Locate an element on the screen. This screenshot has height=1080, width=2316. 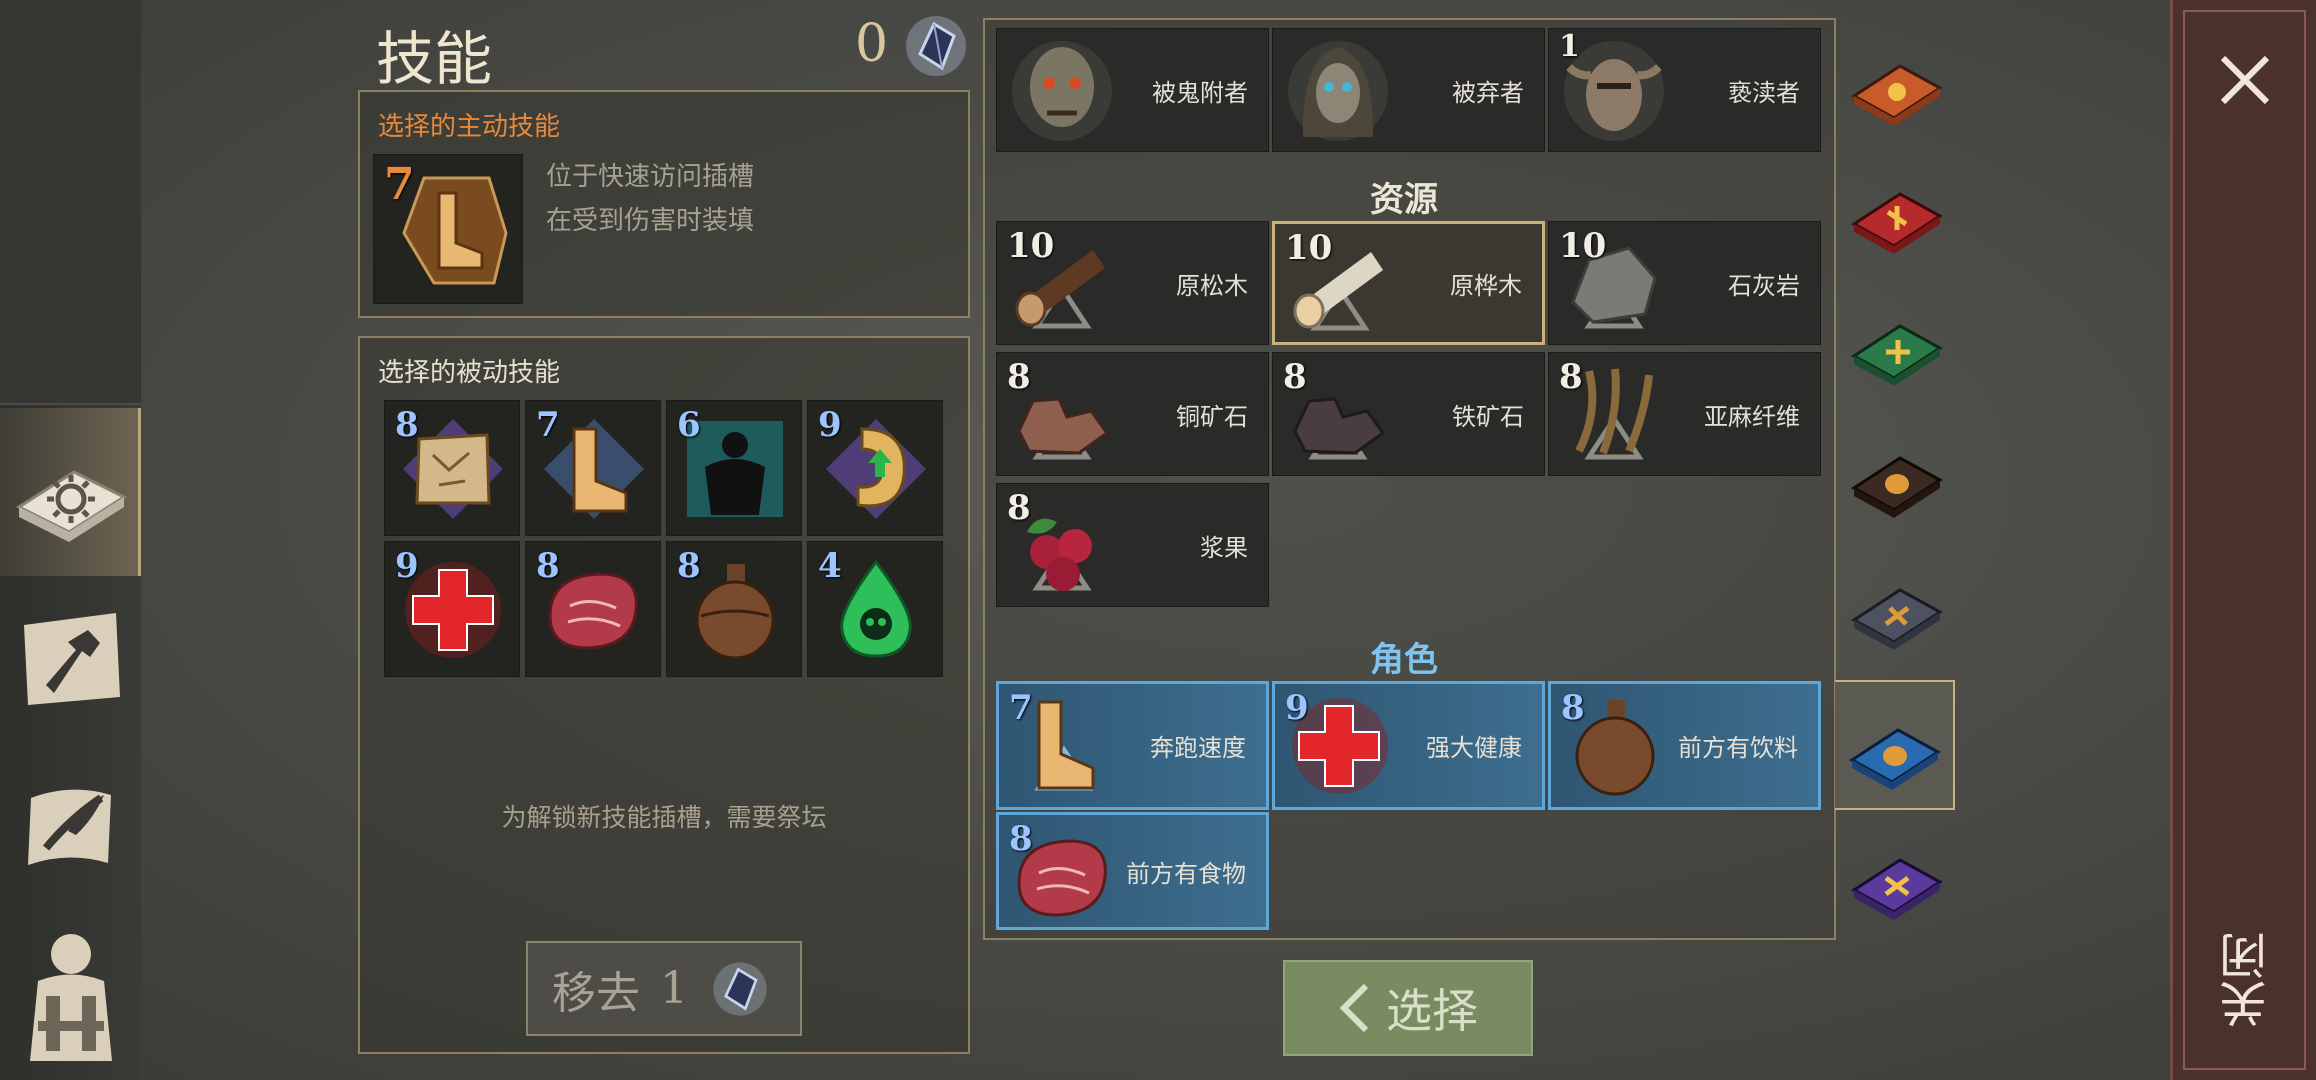
resource-name: 原松木 is located at coordinates (1212, 285).